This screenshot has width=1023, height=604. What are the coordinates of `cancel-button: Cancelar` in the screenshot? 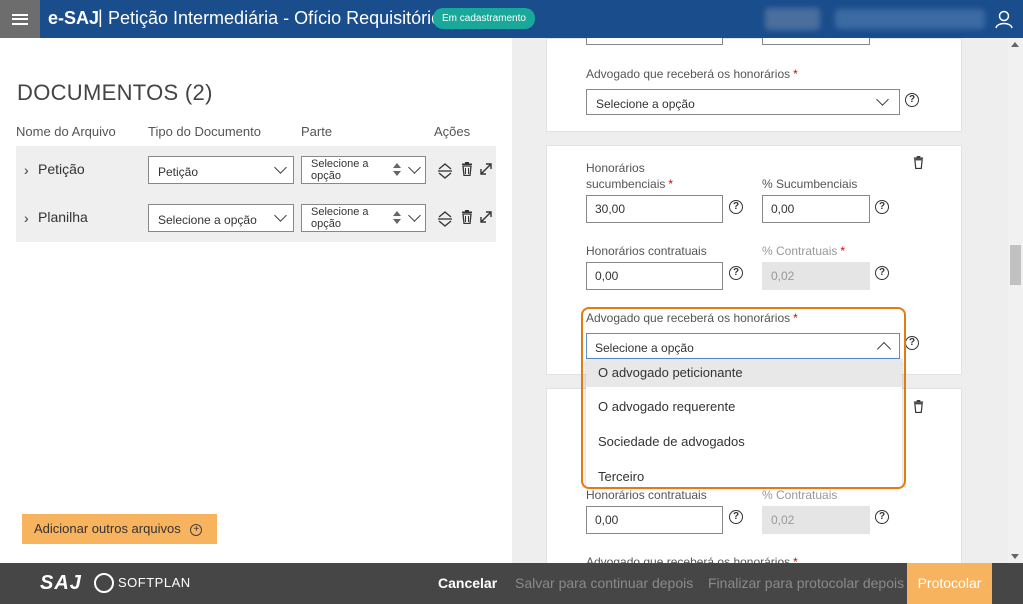 It's located at (467, 583).